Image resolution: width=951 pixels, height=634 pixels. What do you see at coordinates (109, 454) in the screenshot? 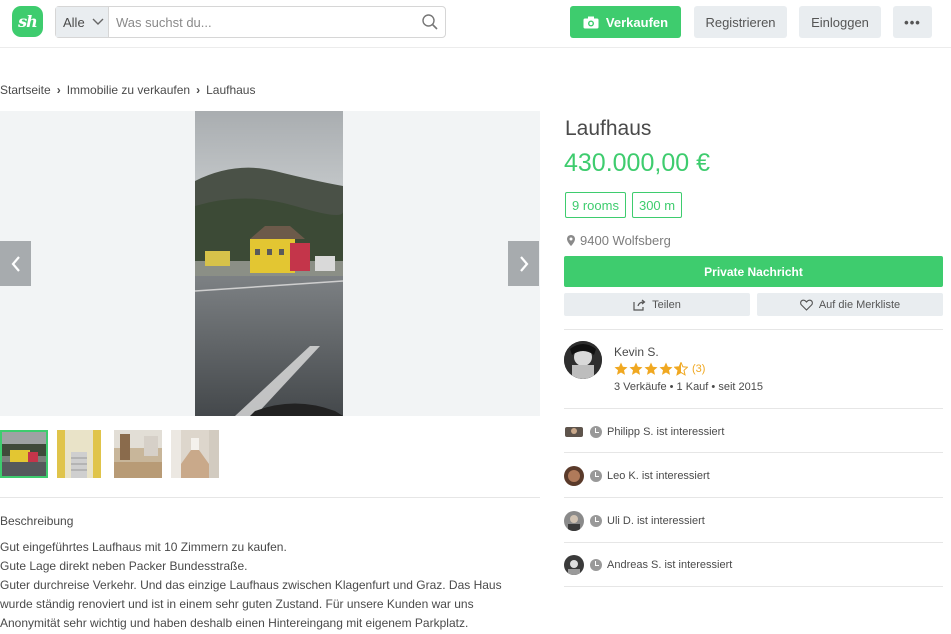
I see `thumbnail-strip` at bounding box center [109, 454].